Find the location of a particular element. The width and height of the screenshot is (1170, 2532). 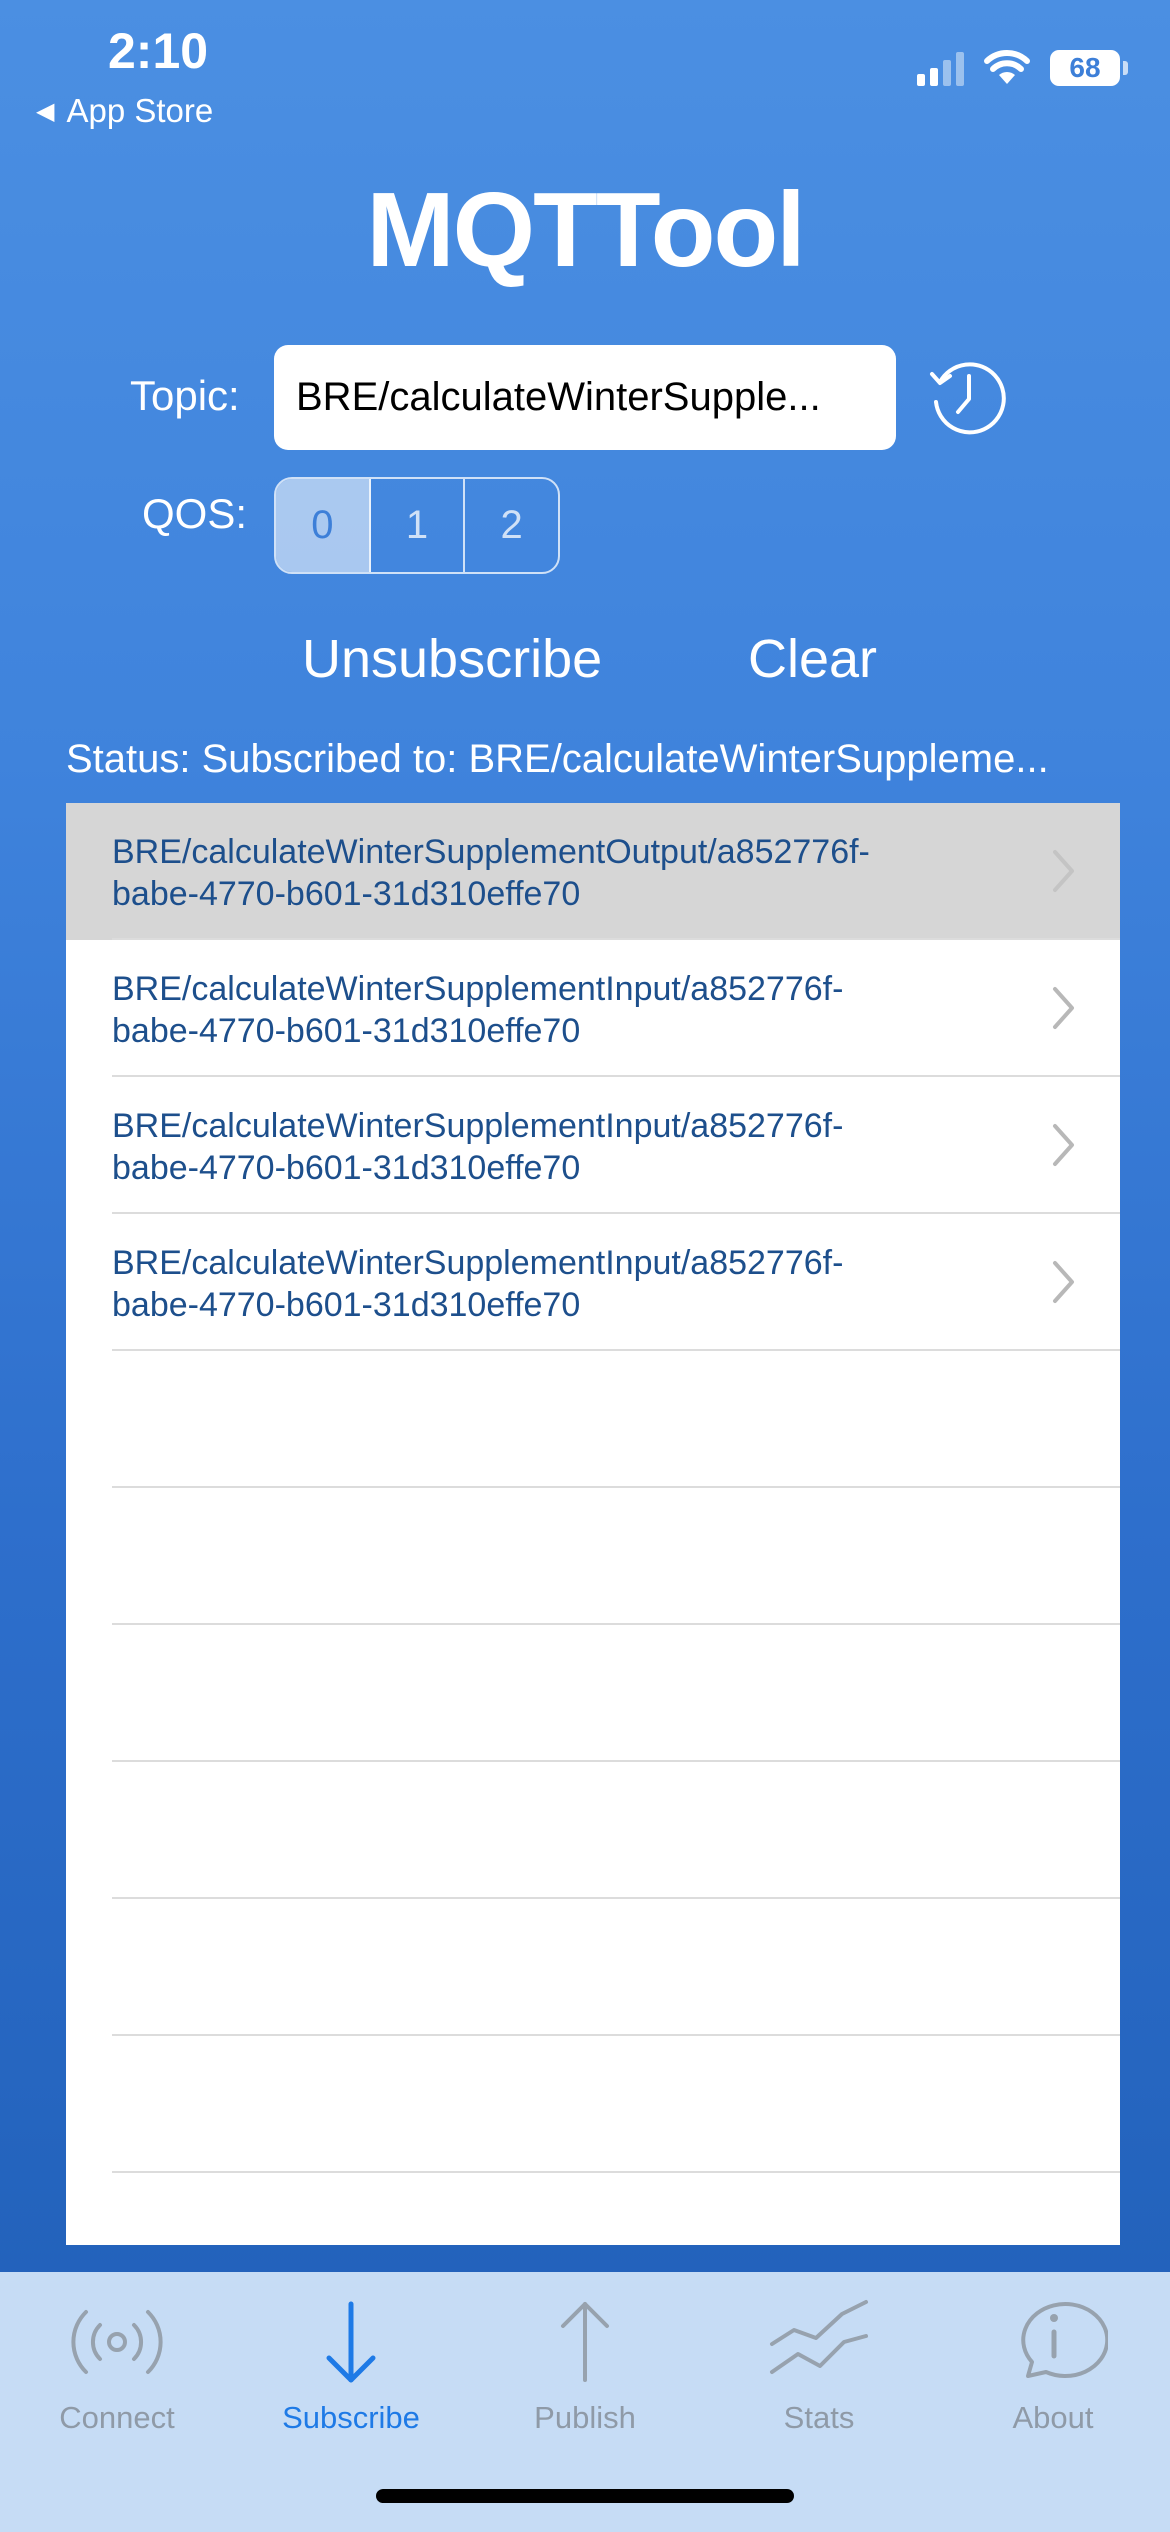

clear-button: Clear is located at coordinates (812, 659).